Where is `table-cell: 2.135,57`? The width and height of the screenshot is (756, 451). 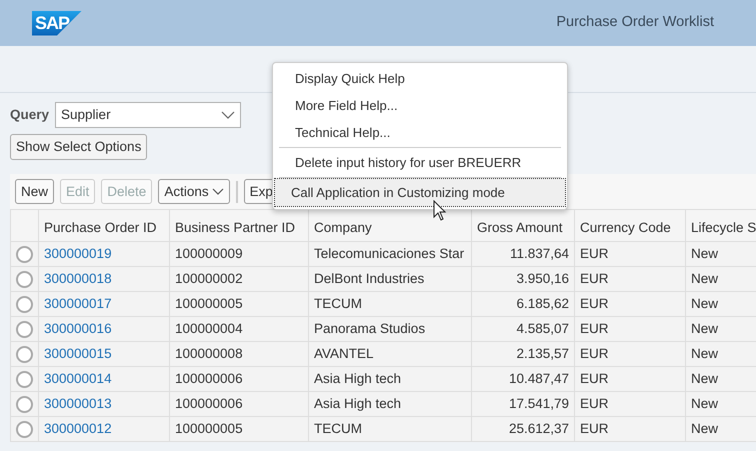
table-cell: 2.135,57 is located at coordinates (523, 354).